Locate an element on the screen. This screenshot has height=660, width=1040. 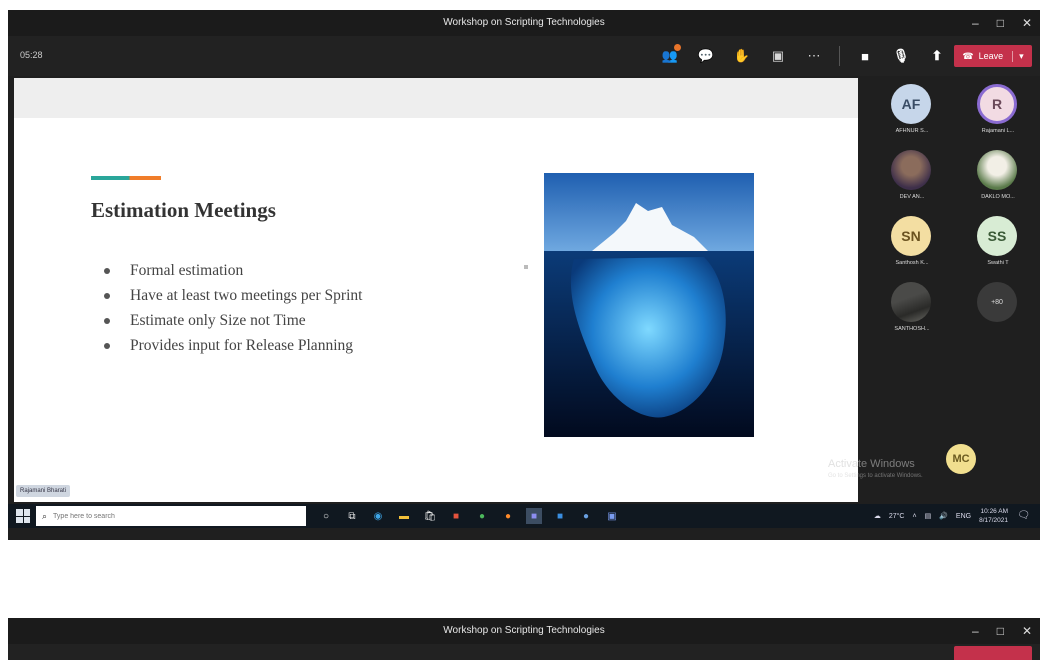
taskbar-search: ⌕ is located at coordinates (171, 516).